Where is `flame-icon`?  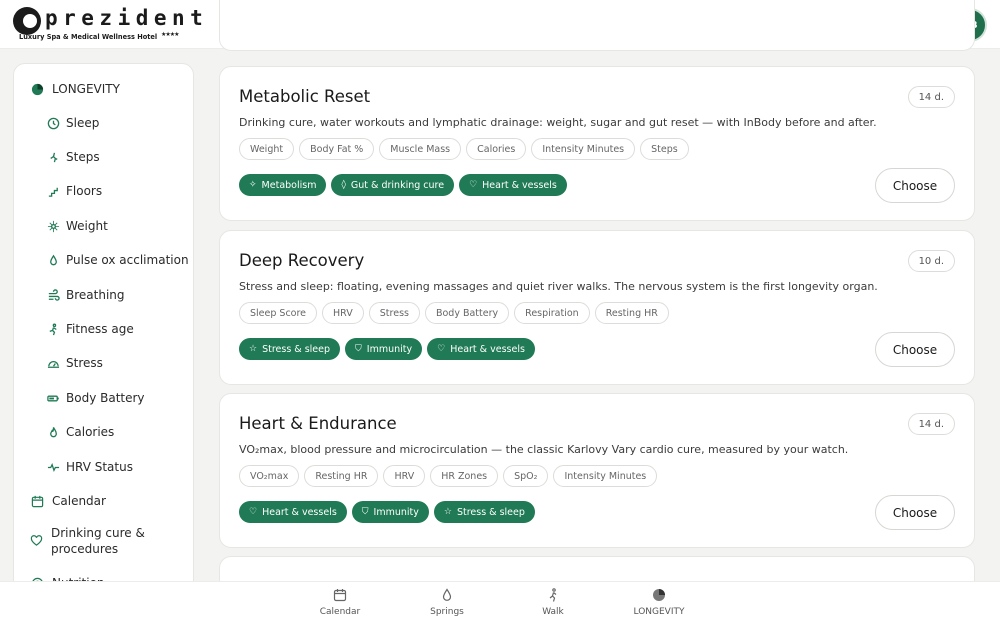 flame-icon is located at coordinates (53, 432).